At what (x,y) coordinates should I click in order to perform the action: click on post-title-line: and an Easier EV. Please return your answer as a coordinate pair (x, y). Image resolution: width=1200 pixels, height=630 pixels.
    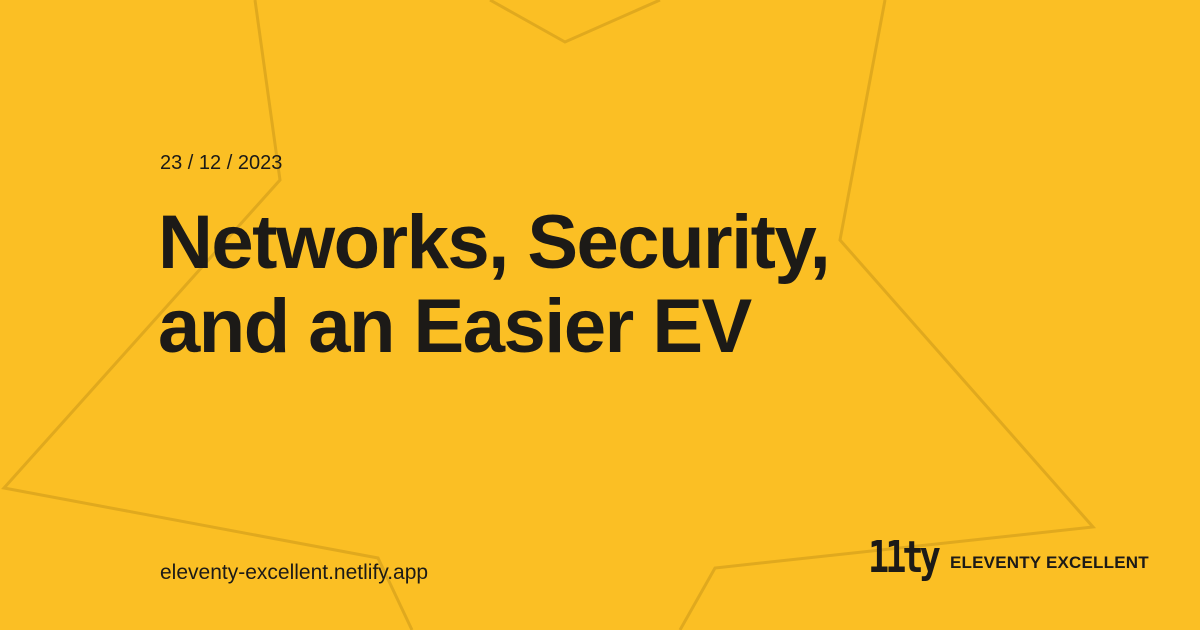
    Looking at the image, I should click on (455, 326).